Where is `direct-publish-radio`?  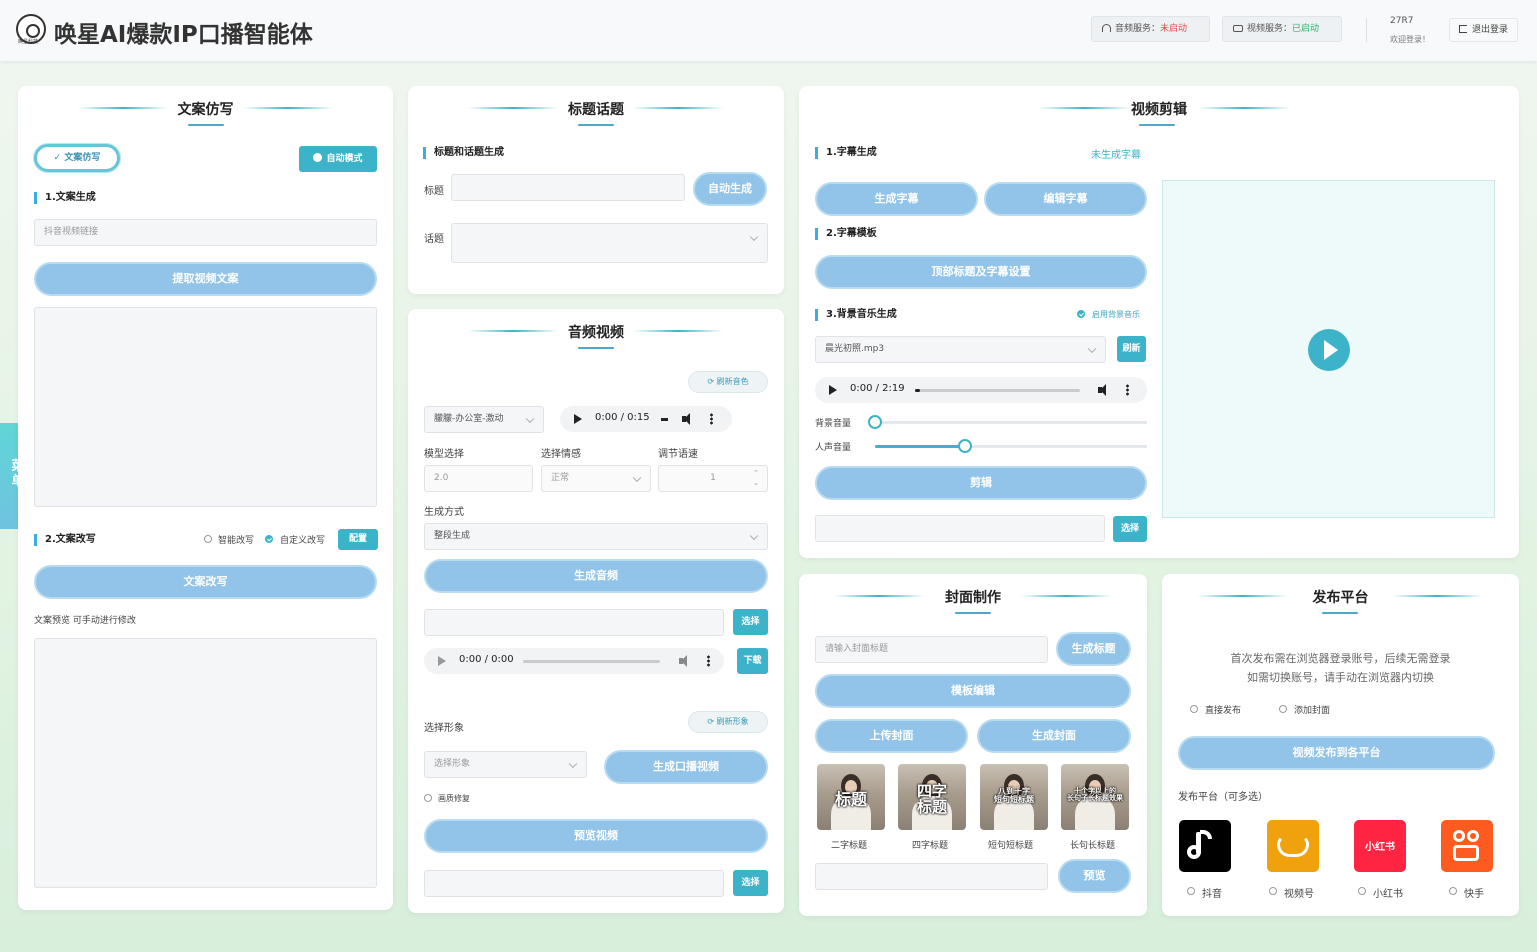
direct-publish-radio is located at coordinates (1194, 709).